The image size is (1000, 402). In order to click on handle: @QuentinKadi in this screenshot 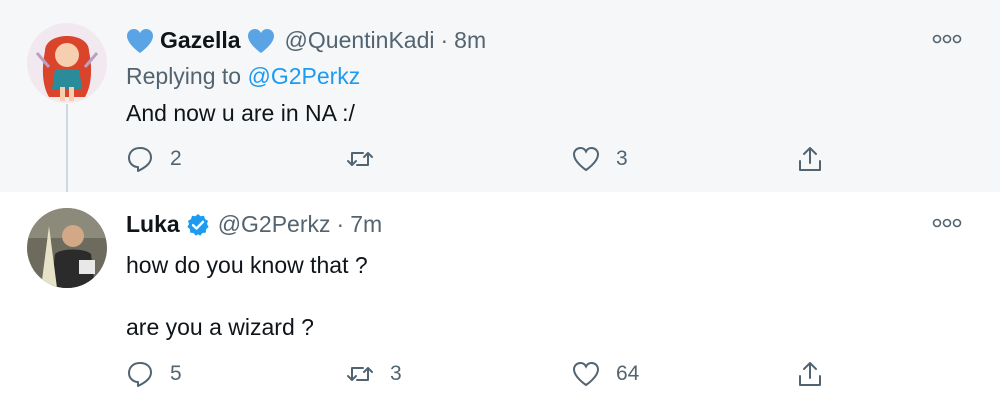, I will do `click(360, 40)`.